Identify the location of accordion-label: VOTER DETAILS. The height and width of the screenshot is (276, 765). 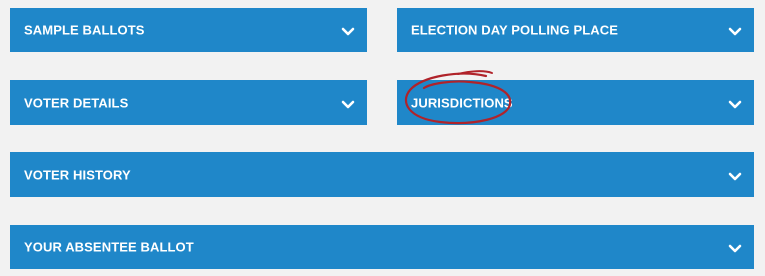
(76, 102).